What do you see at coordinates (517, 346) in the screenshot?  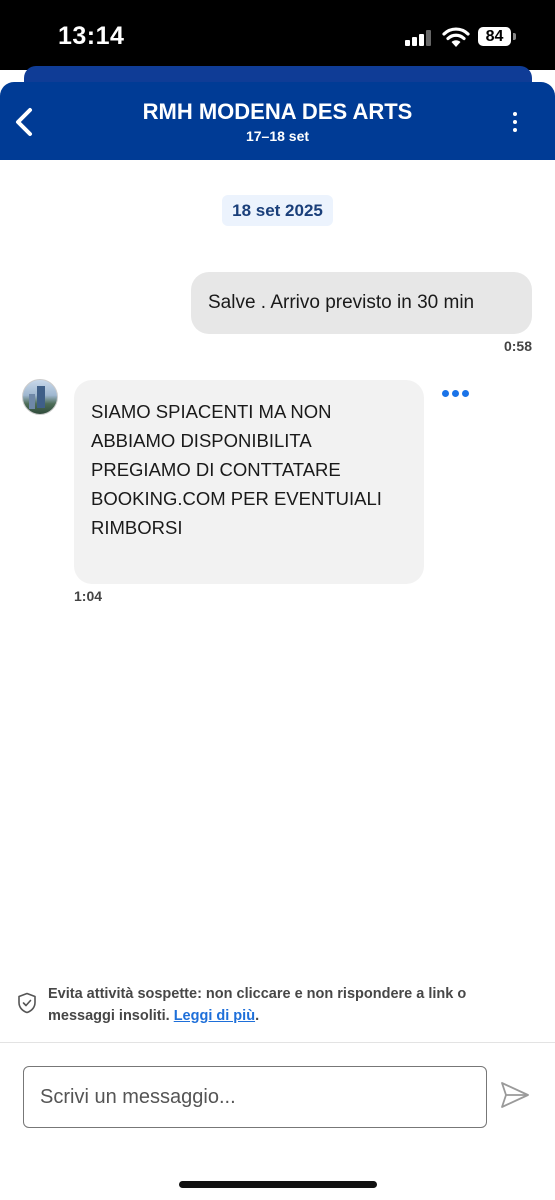 I see `message-timestamp: 0:58` at bounding box center [517, 346].